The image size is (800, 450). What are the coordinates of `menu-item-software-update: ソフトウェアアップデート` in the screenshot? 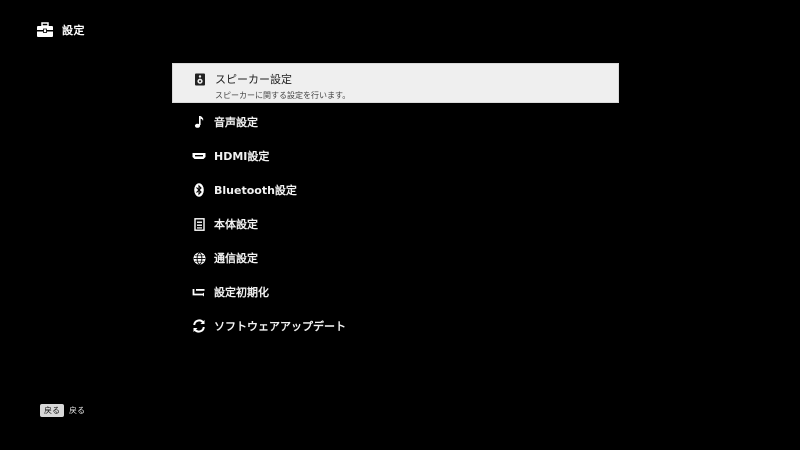 It's located at (395, 326).